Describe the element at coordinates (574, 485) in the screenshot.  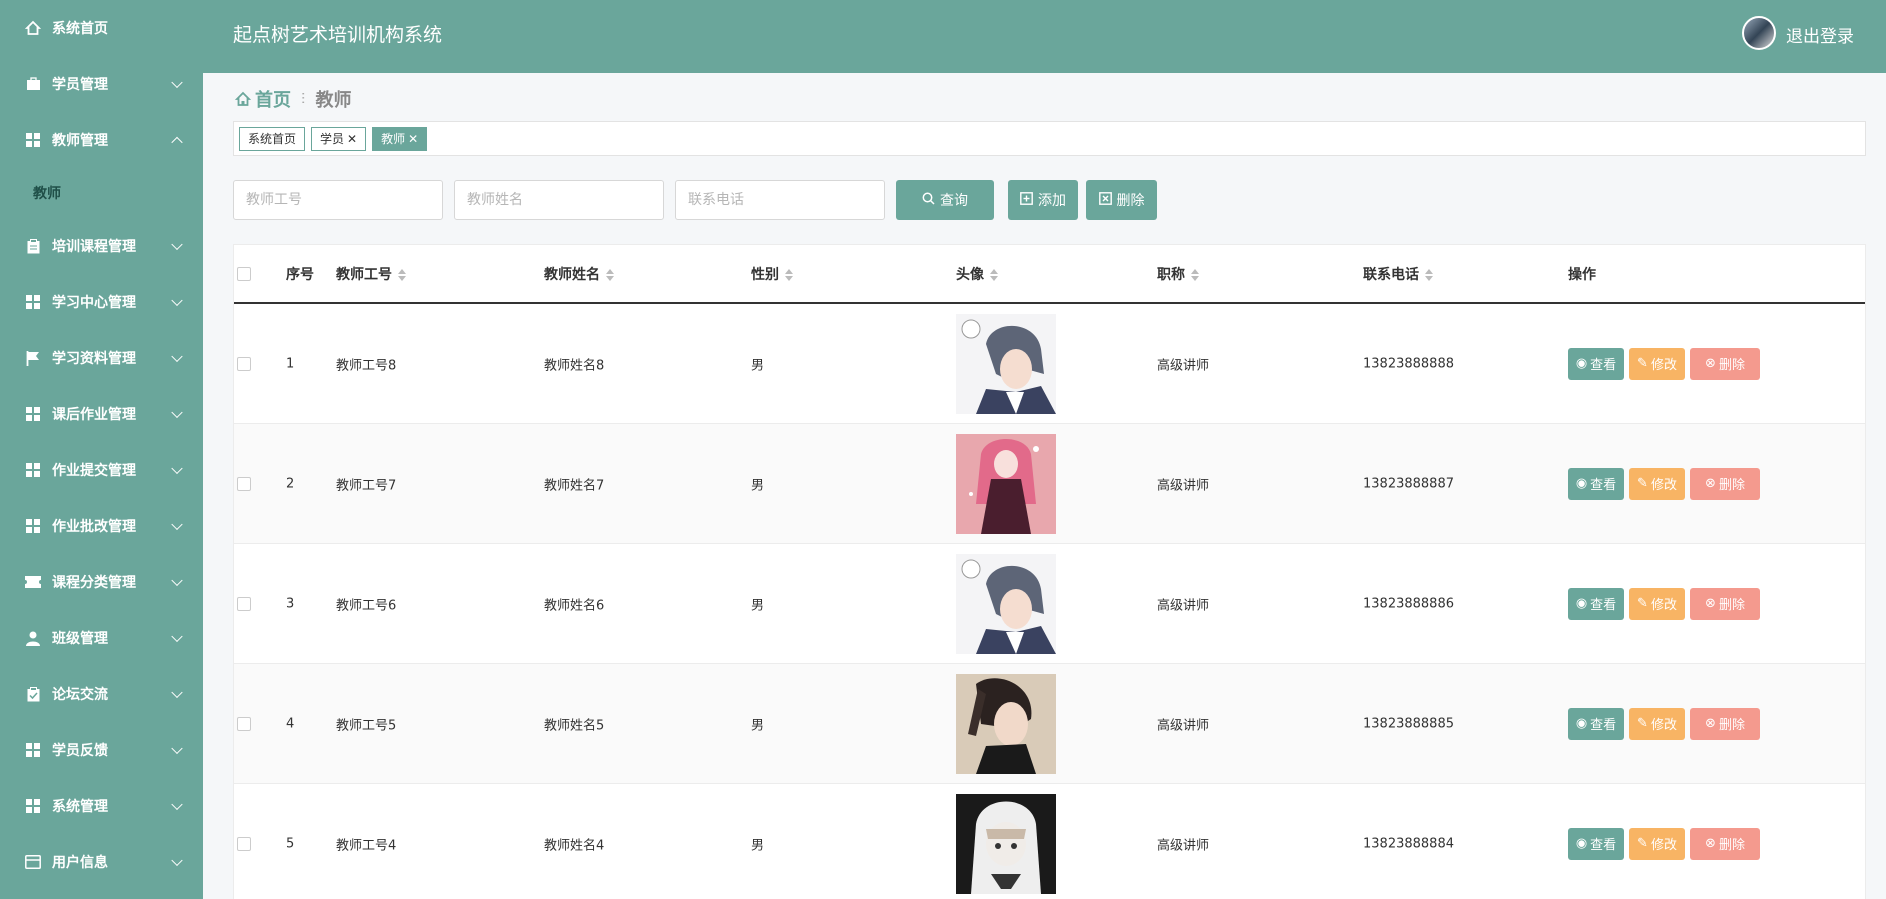
I see `cell-teacher-name: 教师姓名7` at that location.